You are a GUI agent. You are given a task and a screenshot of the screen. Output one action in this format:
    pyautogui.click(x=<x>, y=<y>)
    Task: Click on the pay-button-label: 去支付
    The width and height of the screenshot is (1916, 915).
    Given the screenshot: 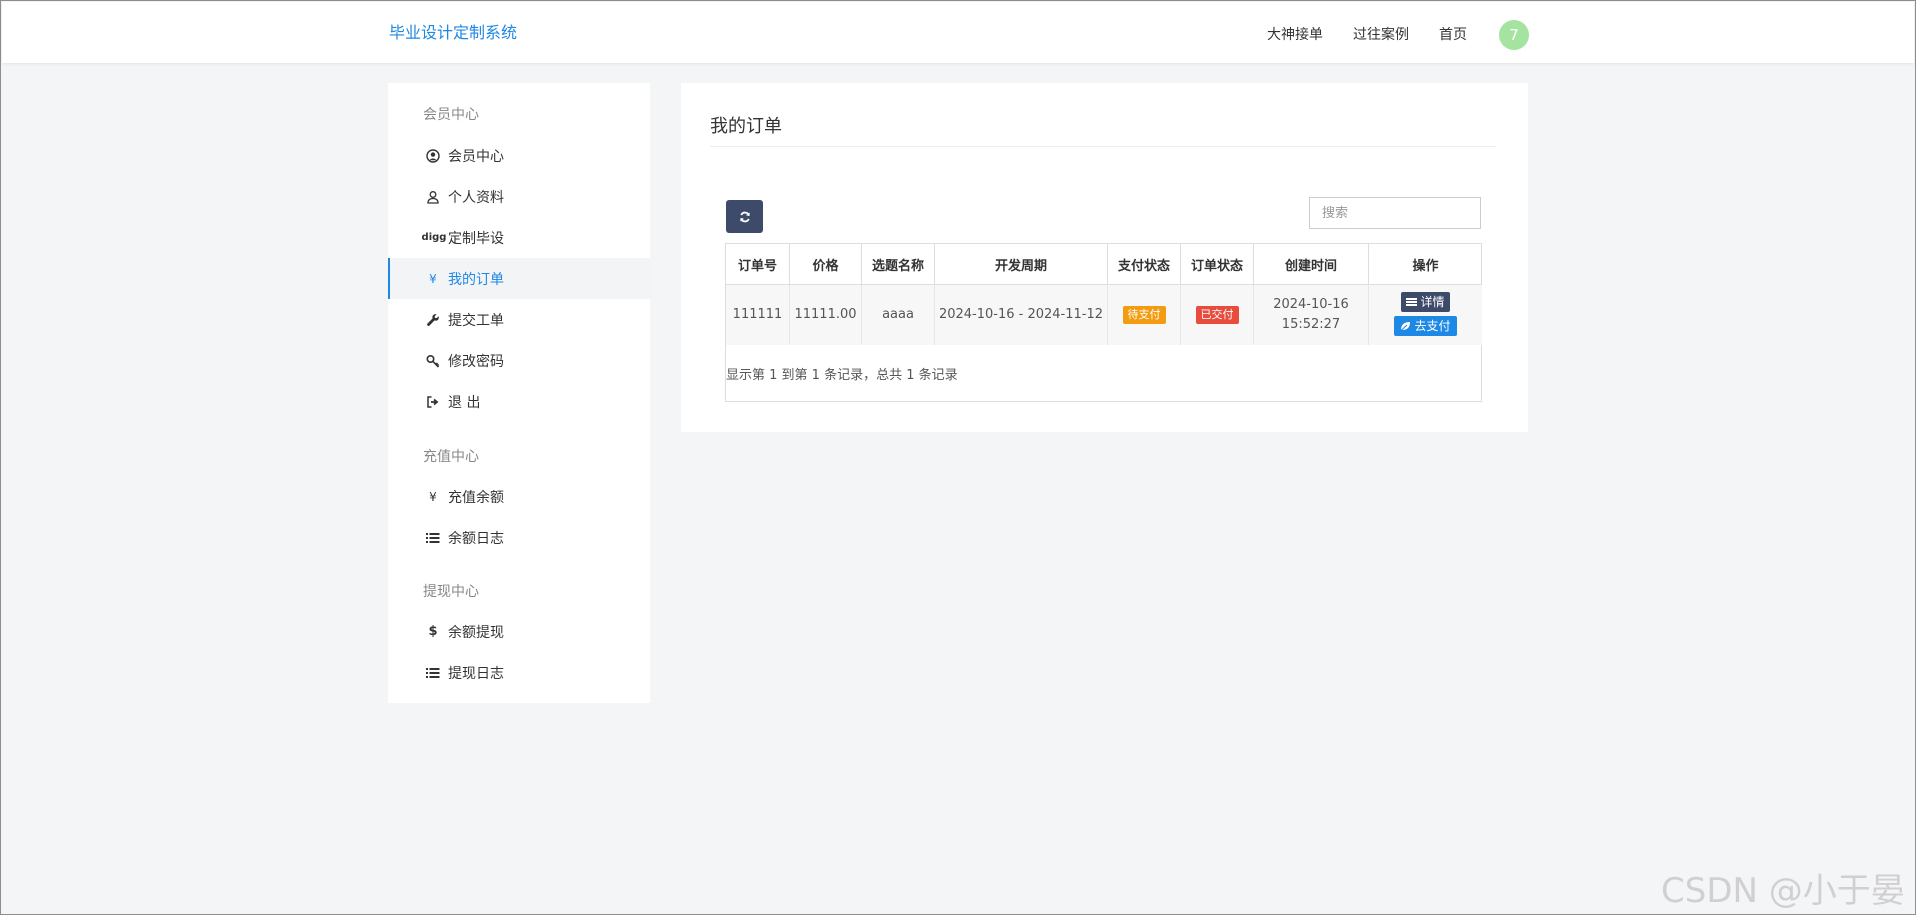 What is the action you would take?
    pyautogui.click(x=1432, y=326)
    